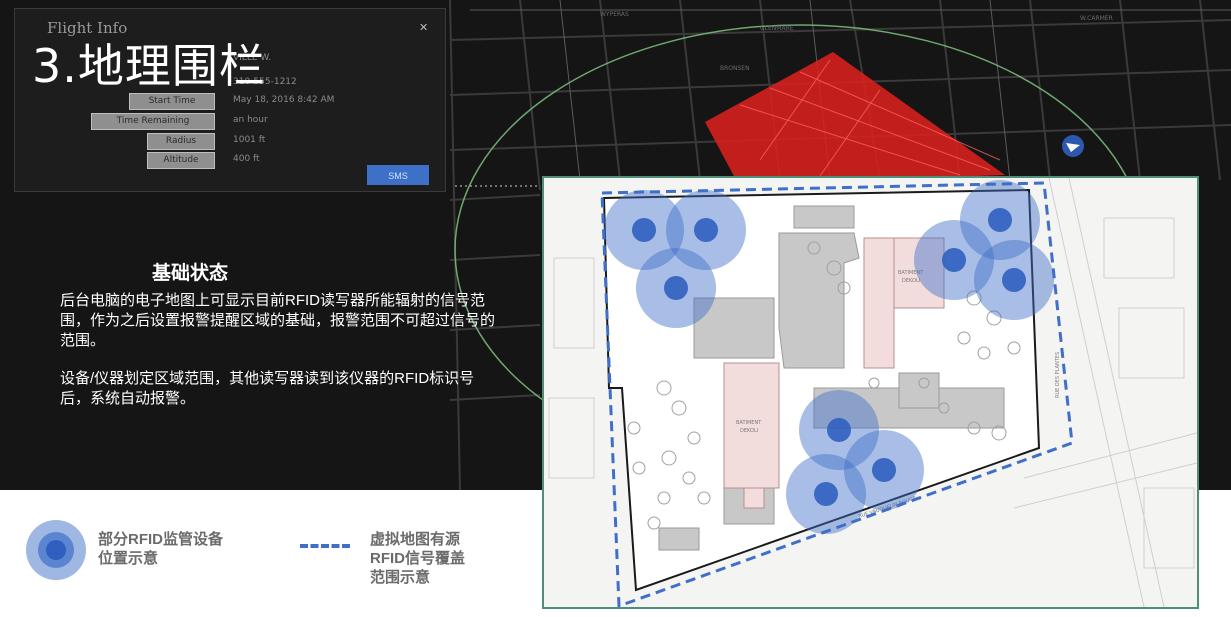 The width and height of the screenshot is (1231, 617). I want to click on time-remaining-label: Time Remaining, so click(153, 121).